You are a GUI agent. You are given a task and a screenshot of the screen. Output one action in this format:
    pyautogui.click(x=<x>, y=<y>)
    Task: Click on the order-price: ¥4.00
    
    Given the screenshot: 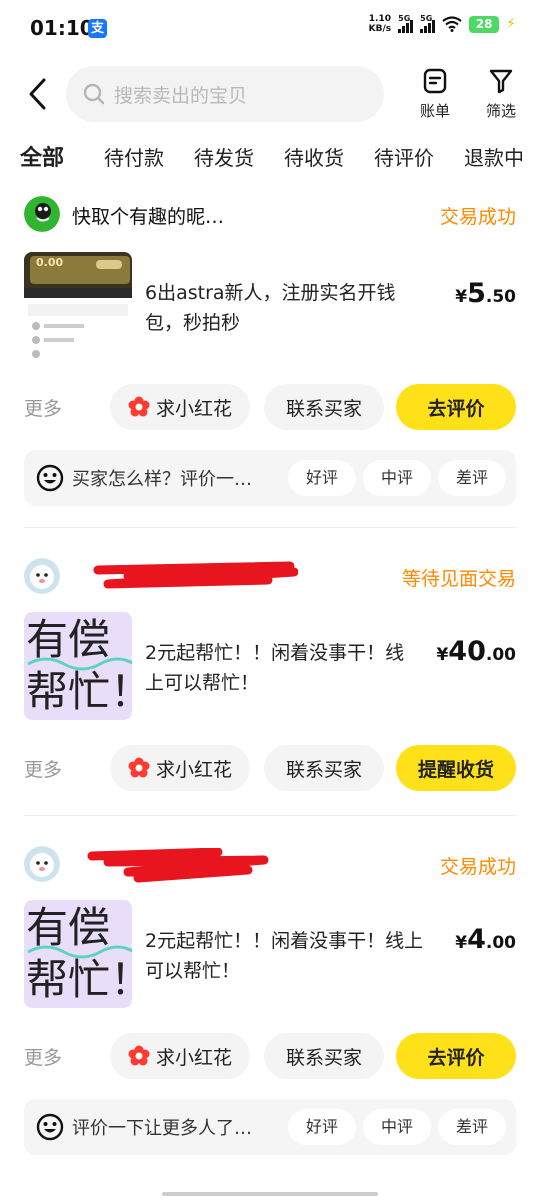 What is the action you would take?
    pyautogui.click(x=485, y=939)
    